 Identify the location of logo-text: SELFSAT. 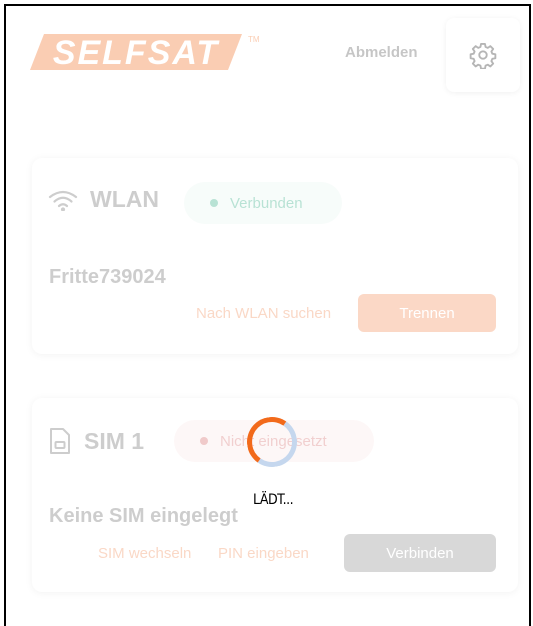
(137, 53).